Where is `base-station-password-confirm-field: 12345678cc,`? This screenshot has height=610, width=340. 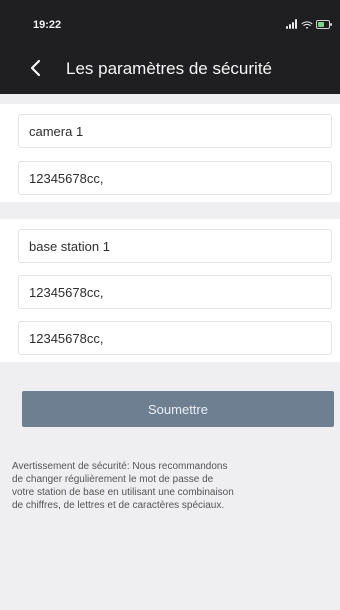 base-station-password-confirm-field: 12345678cc, is located at coordinates (175, 338).